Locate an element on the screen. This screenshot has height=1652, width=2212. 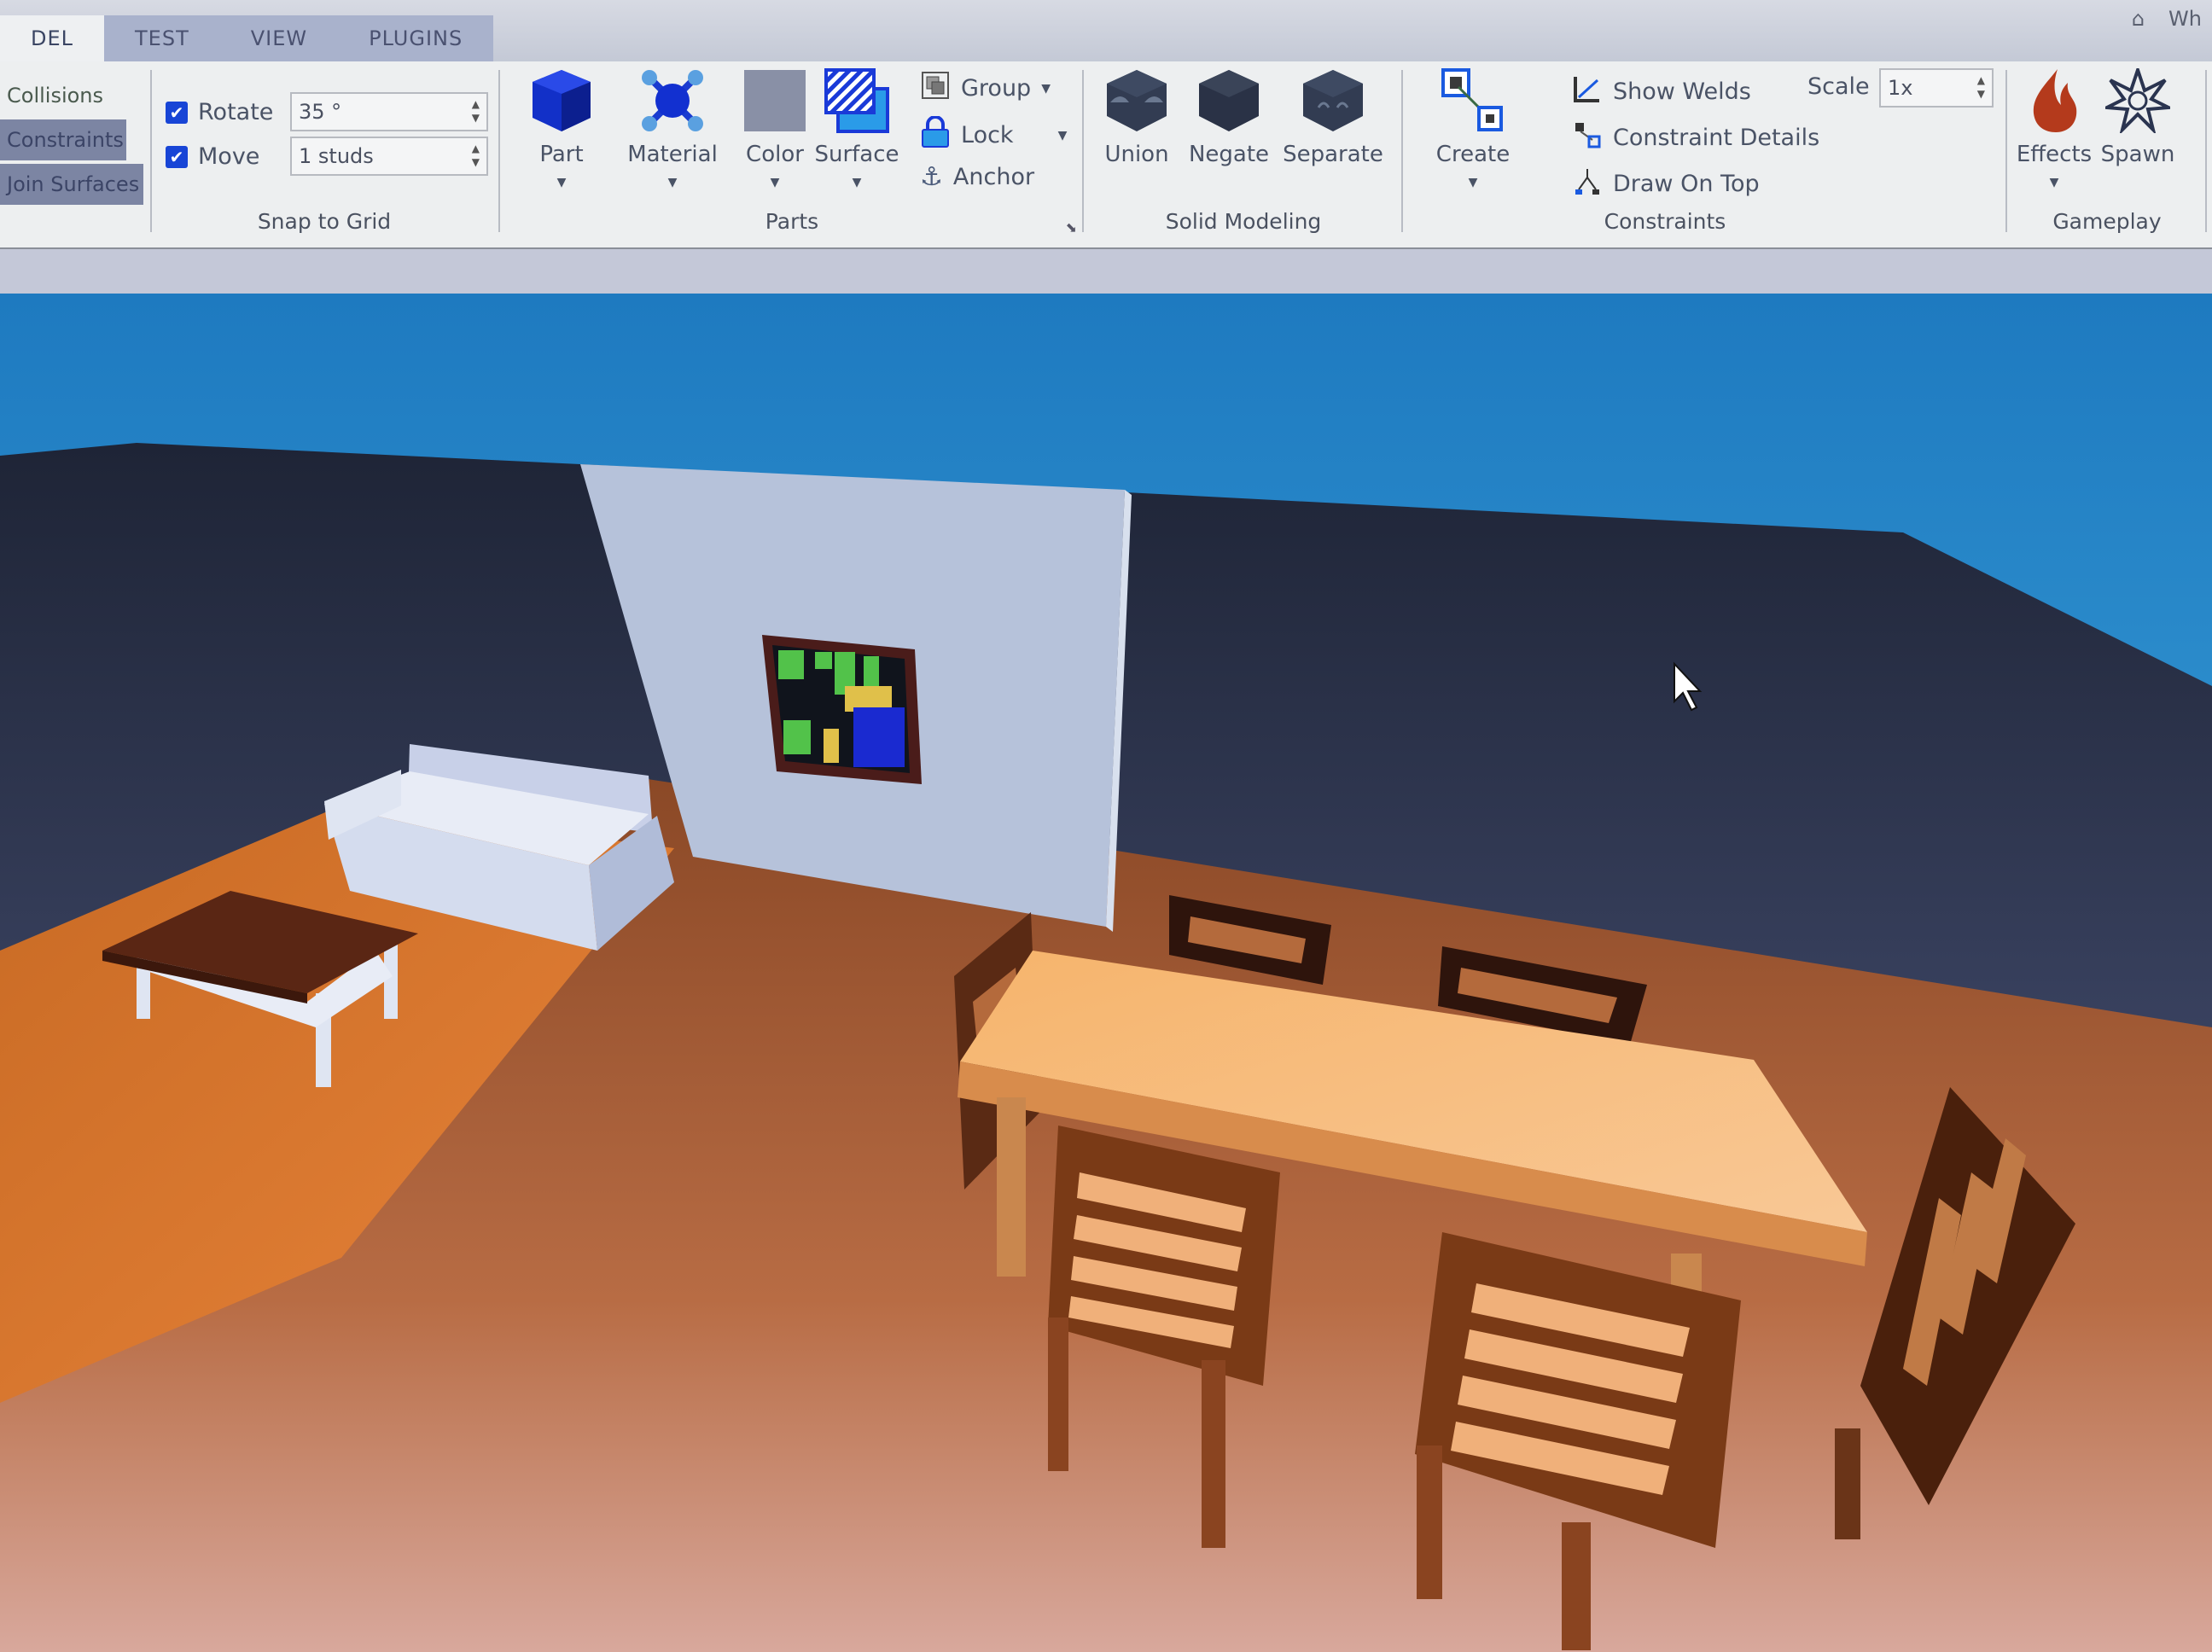
group-dropdown-caret: ▼ is located at coordinates (1046, 89).